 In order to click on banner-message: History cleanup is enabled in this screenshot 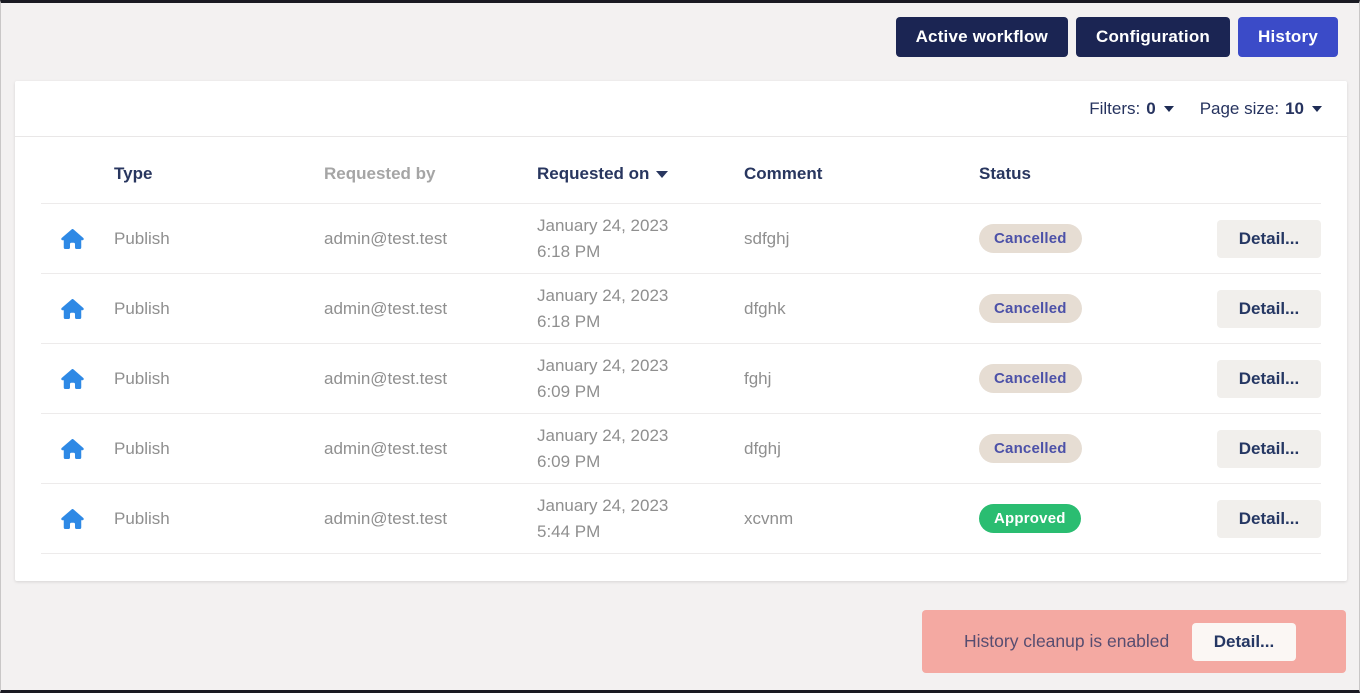, I will do `click(1067, 641)`.